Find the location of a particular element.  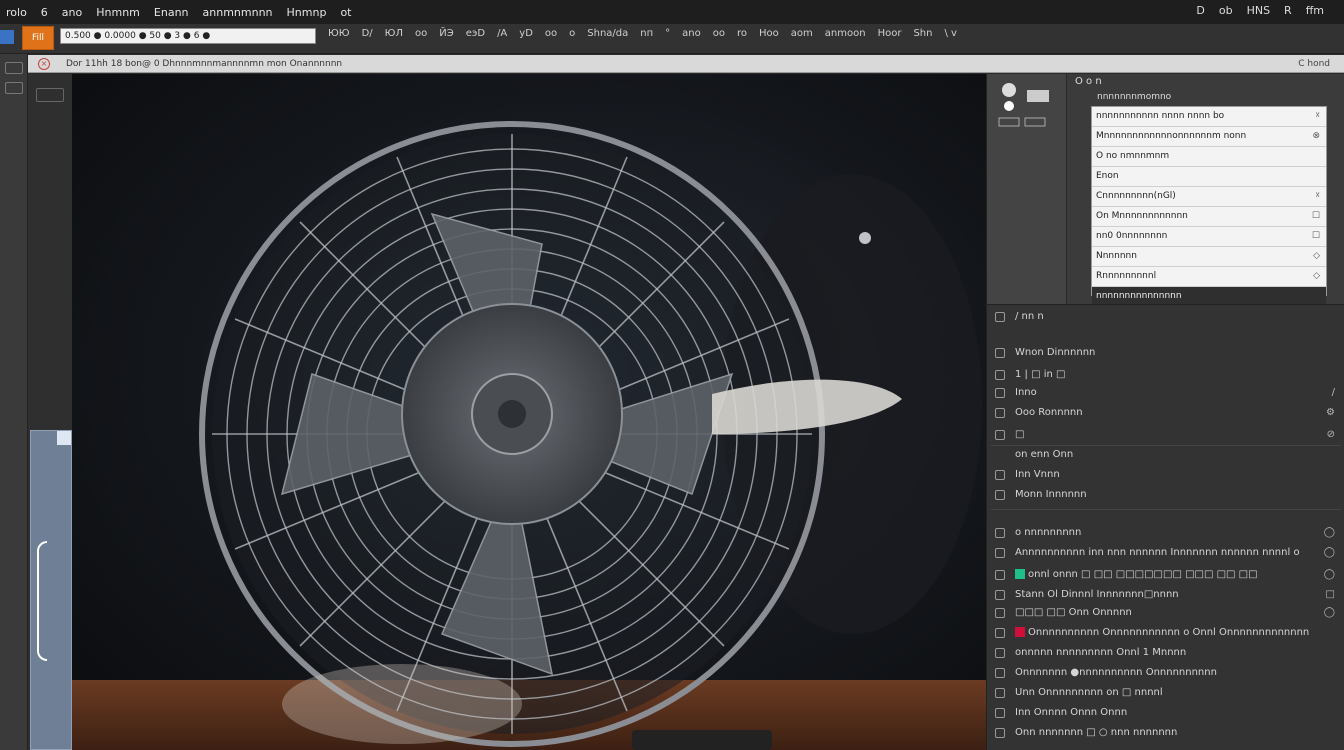

marquee-tool-icon is located at coordinates (14, 88).